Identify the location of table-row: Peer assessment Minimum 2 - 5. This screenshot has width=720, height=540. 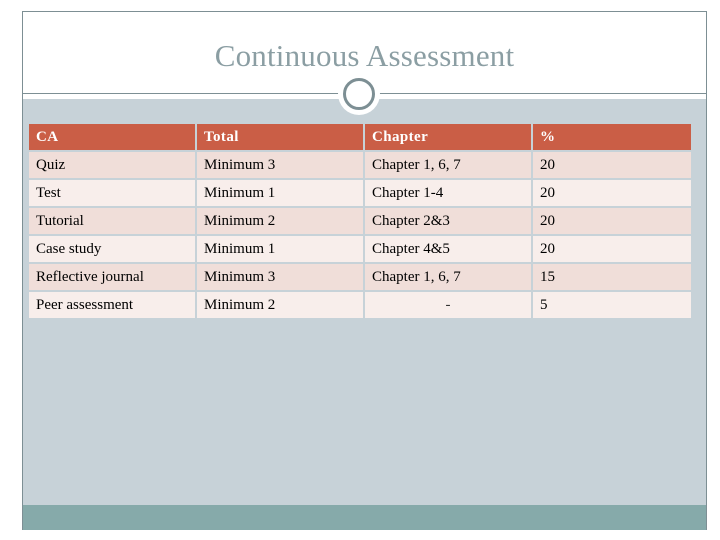
(360, 305).